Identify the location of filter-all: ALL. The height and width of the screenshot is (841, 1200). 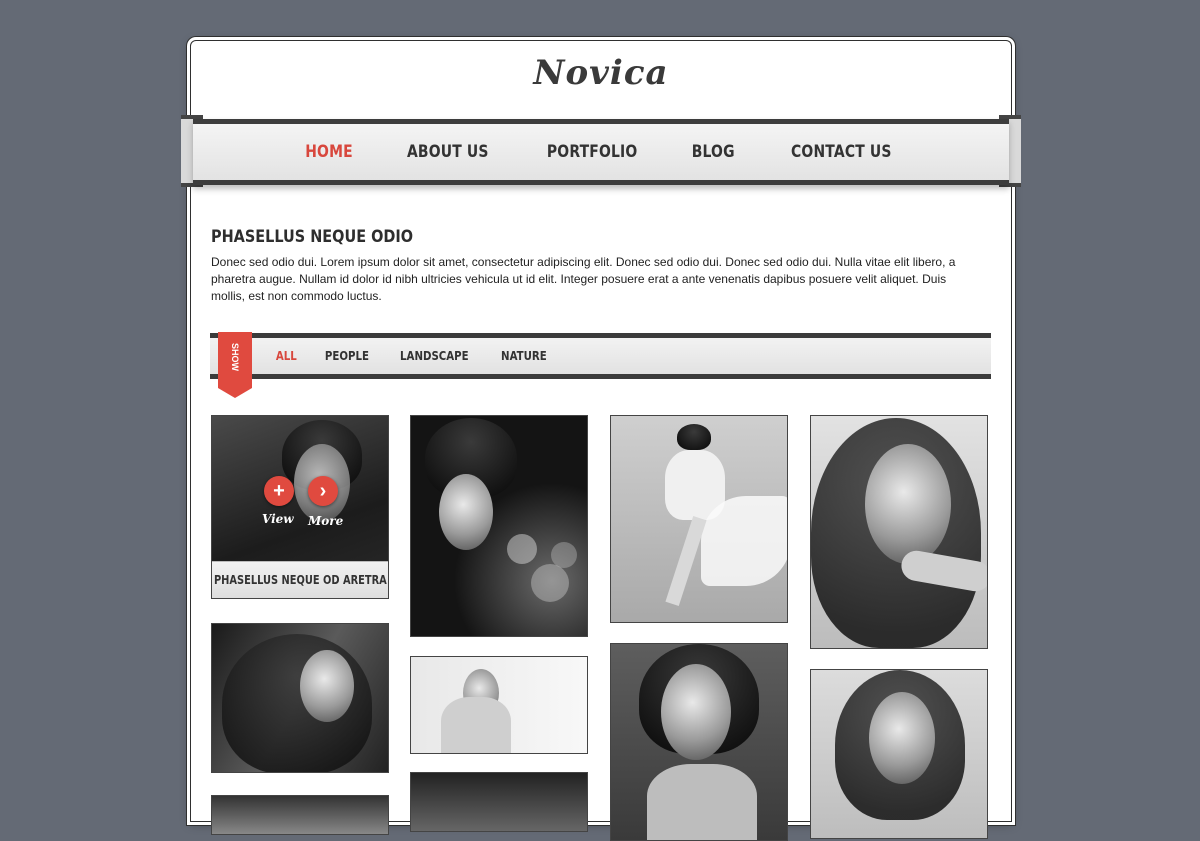
(286, 356).